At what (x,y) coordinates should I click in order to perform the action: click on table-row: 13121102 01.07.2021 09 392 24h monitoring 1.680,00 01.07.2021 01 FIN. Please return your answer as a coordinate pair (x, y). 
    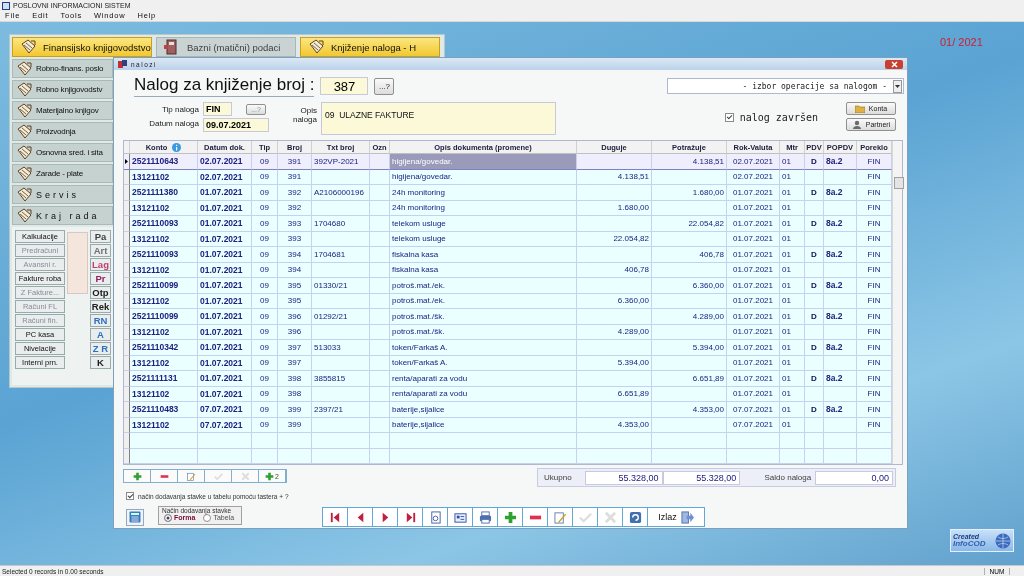
    Looking at the image, I should click on (508, 208).